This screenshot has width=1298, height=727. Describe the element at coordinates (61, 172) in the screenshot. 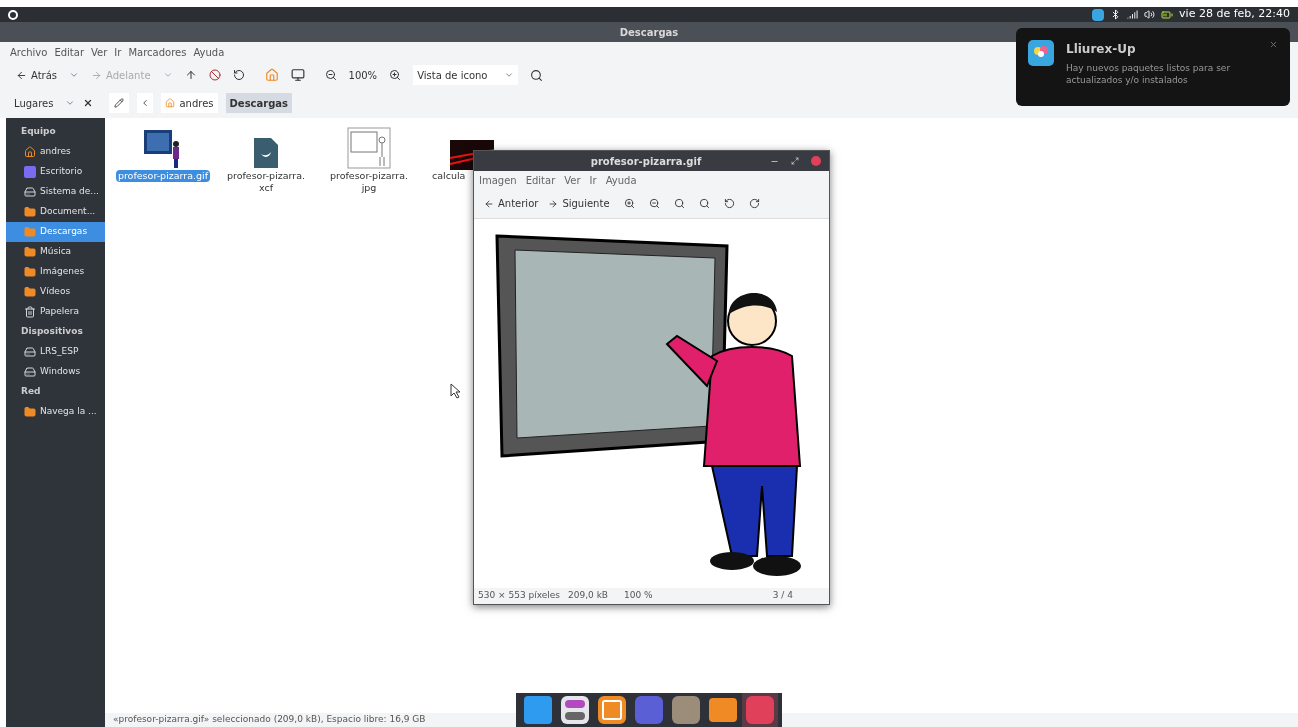

I see `sidebar-item-label: Escritorio` at that location.